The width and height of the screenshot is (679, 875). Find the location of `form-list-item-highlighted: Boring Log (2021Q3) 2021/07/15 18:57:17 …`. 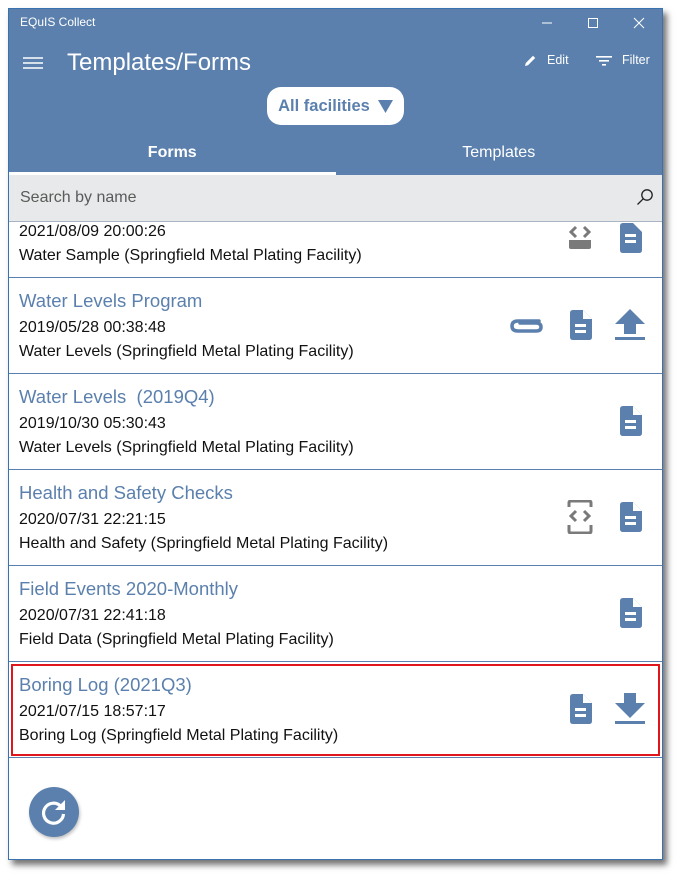

form-list-item-highlighted: Boring Log (2021Q3) 2021/07/15 18:57:17 … is located at coordinates (335, 710).